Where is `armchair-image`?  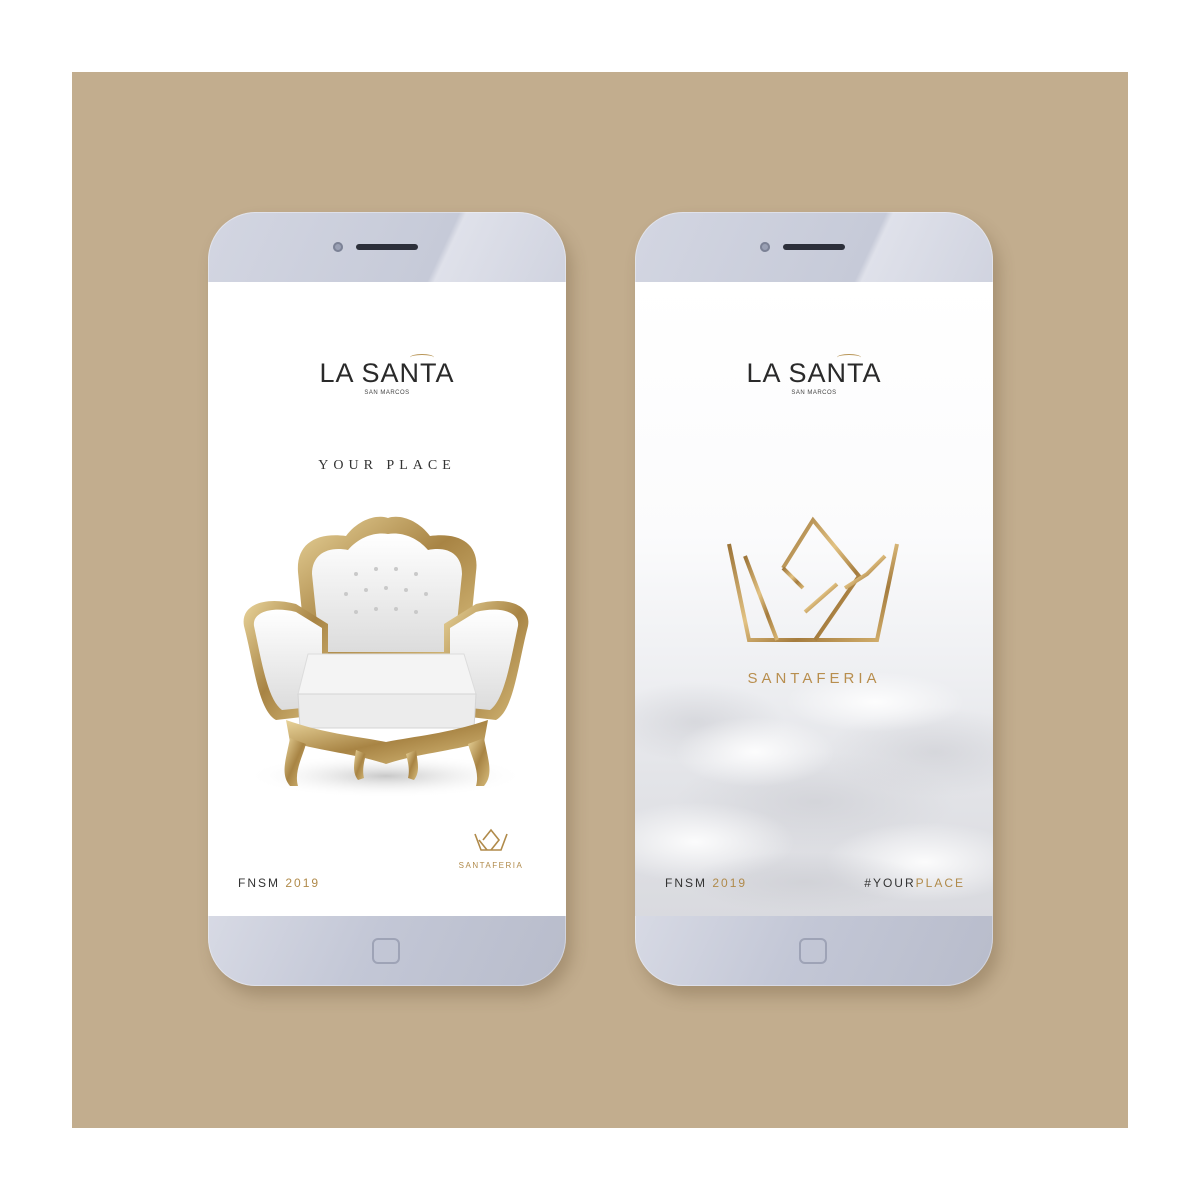
armchair-image is located at coordinates (386, 657).